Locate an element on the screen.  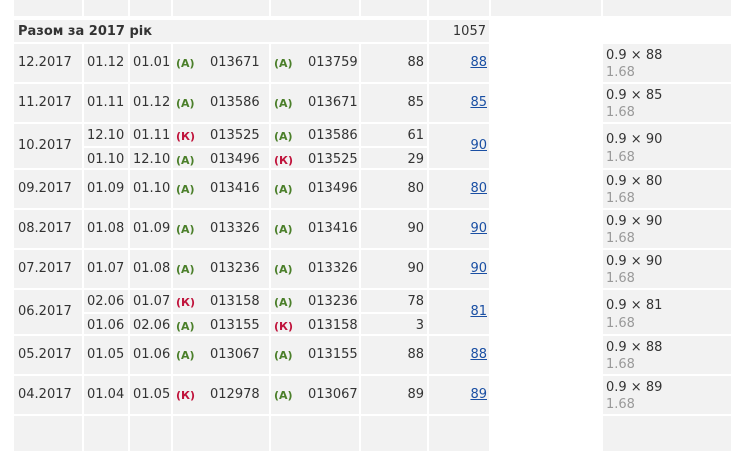
total-link: 89 is located at coordinates (478, 394).